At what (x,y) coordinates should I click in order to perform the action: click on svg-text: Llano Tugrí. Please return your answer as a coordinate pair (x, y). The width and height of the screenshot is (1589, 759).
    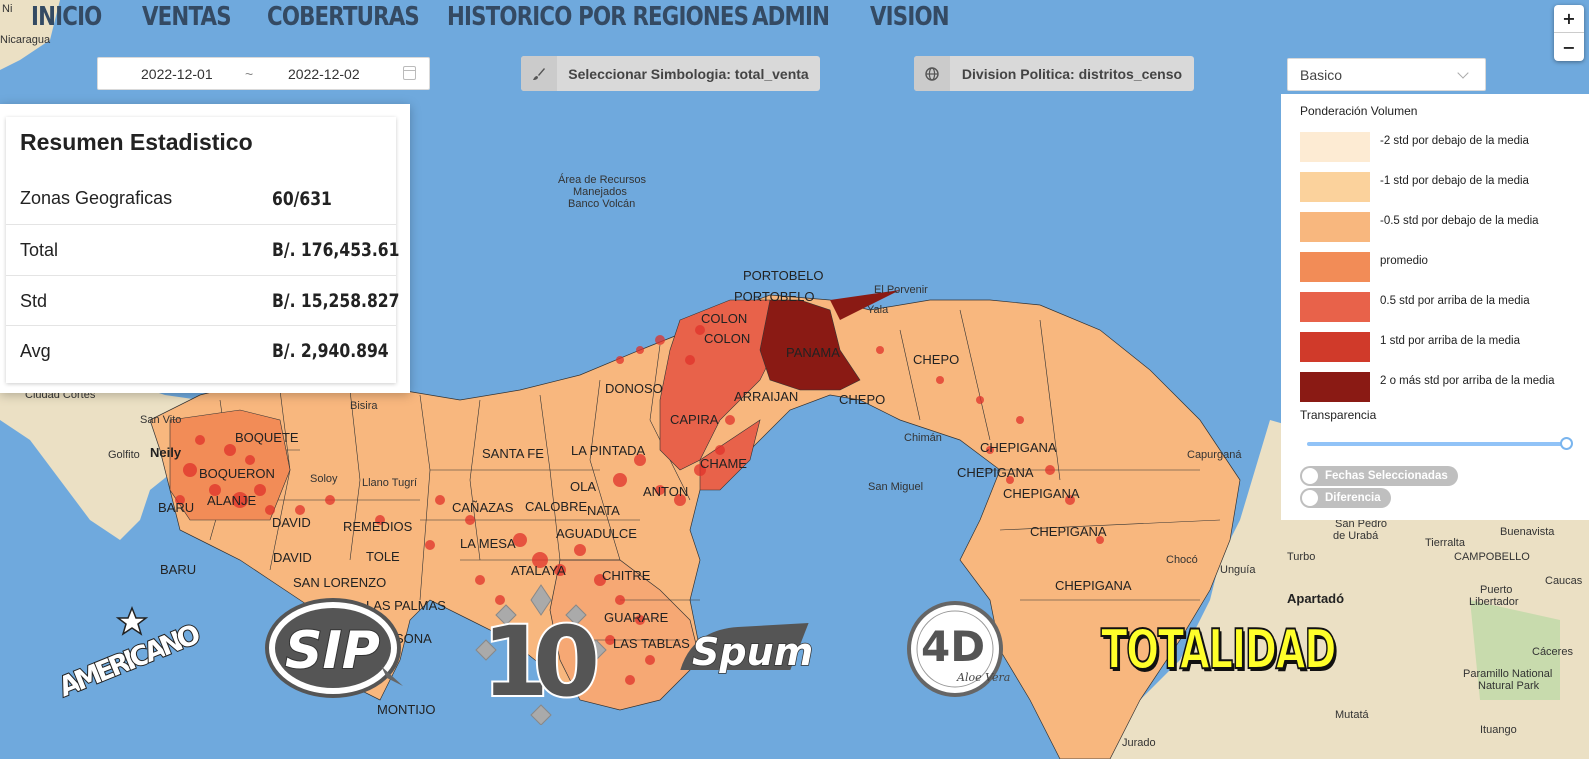
    Looking at the image, I should click on (389, 483).